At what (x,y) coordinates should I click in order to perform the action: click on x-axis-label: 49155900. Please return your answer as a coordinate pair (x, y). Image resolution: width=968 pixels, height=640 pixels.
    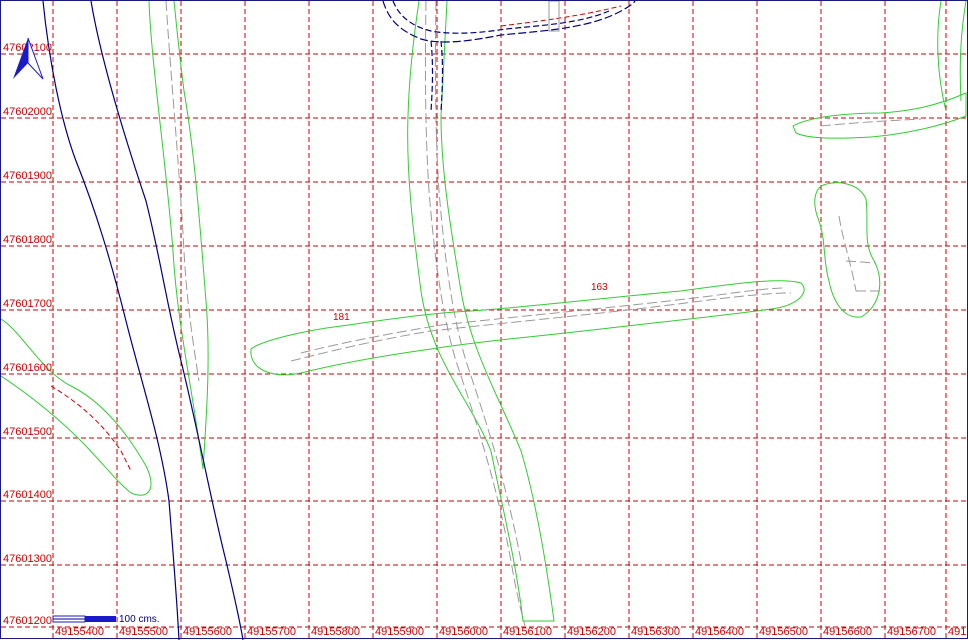
    Looking at the image, I should click on (399, 632).